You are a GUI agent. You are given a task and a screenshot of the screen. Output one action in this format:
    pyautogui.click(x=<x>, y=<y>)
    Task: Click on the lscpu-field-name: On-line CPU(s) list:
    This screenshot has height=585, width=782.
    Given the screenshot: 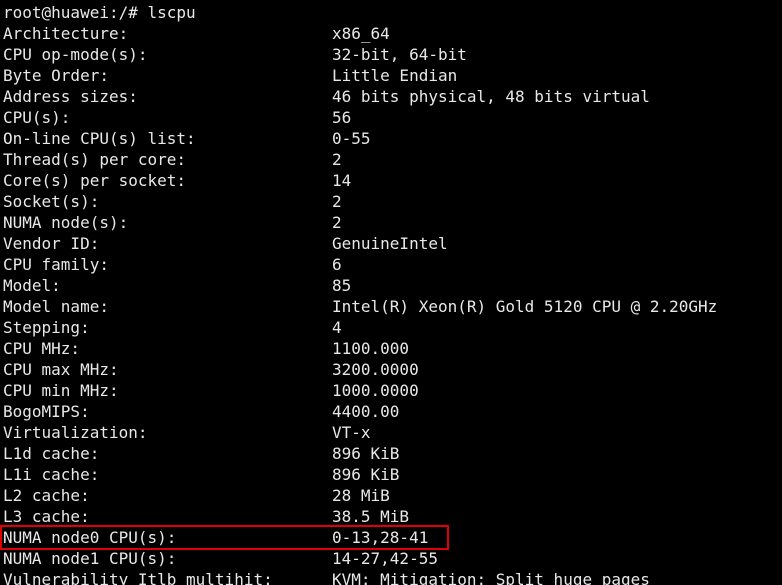 What is the action you would take?
    pyautogui.click(x=99, y=138)
    